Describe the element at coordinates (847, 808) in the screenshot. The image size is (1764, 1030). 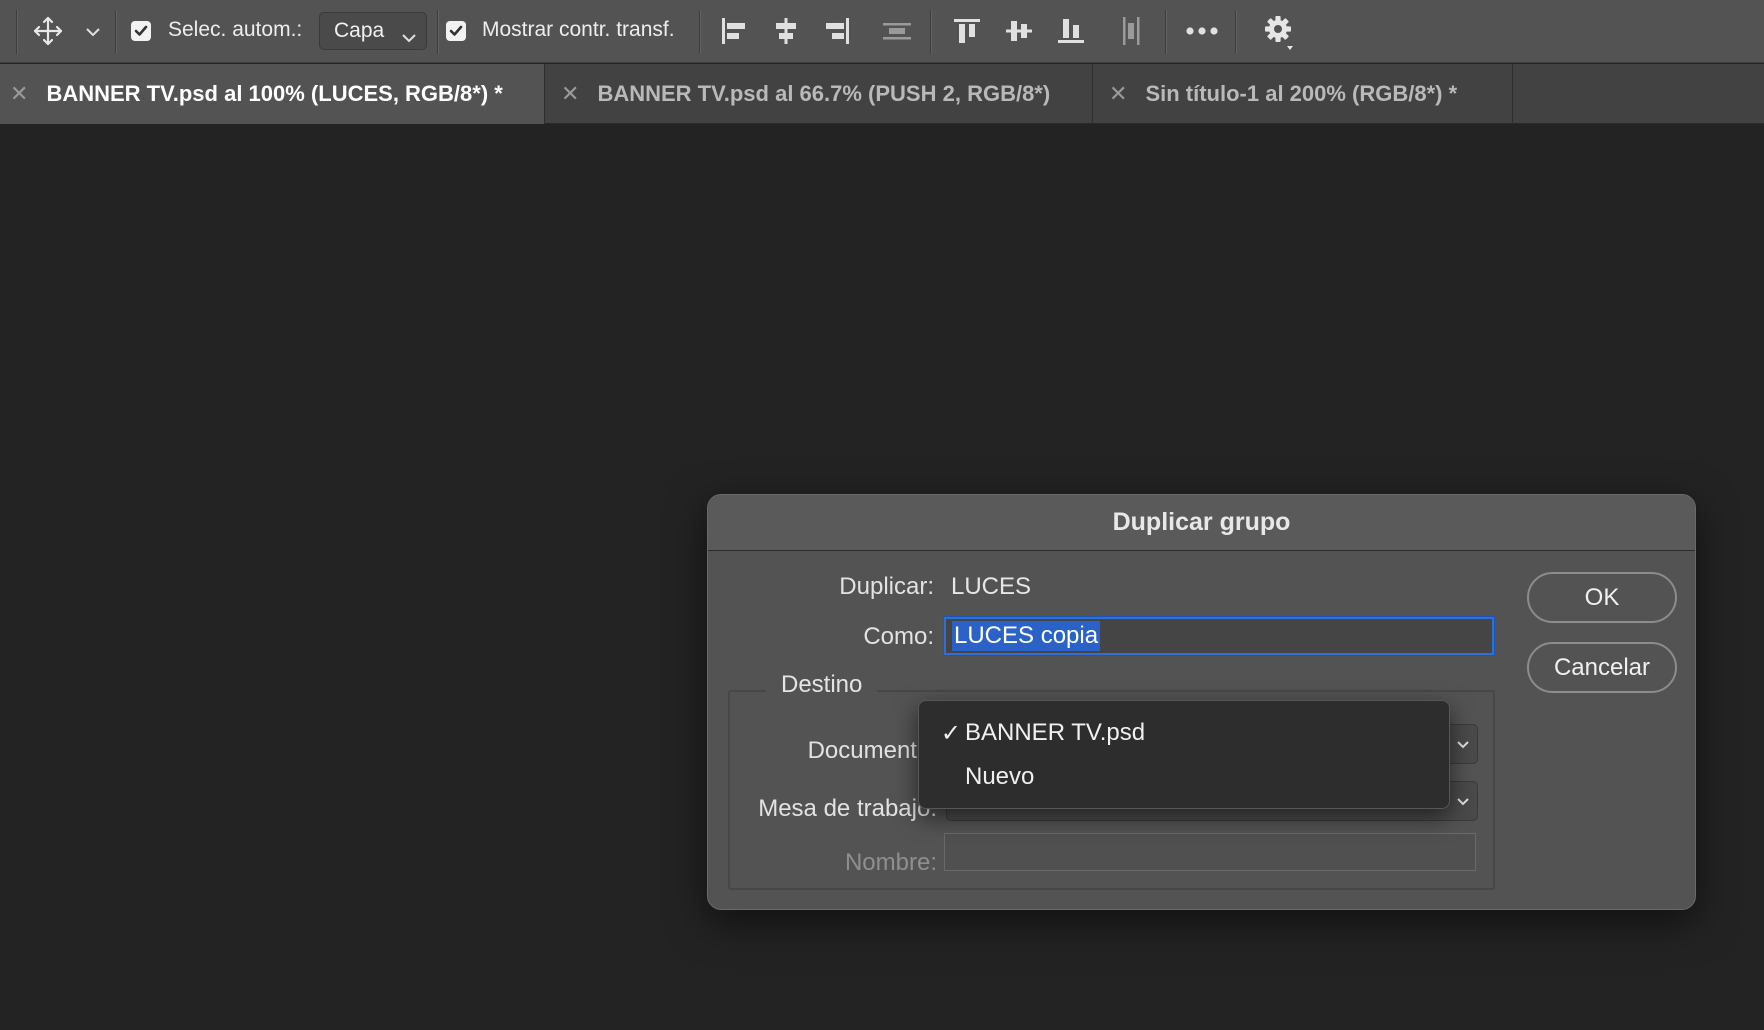
I see `artboard-label: Mesa de trabajo:` at that location.